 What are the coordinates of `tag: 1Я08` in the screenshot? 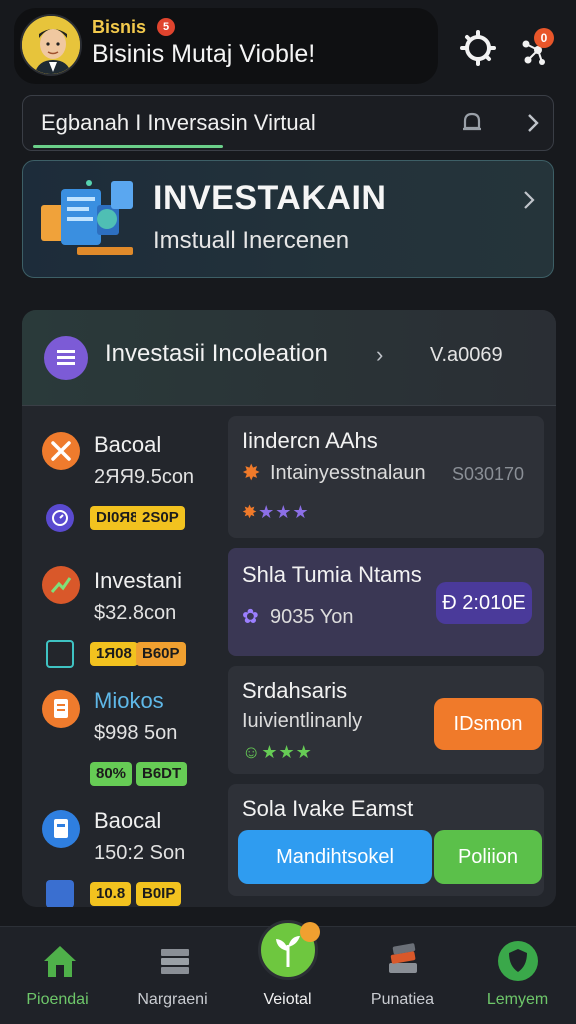 It's located at (114, 654).